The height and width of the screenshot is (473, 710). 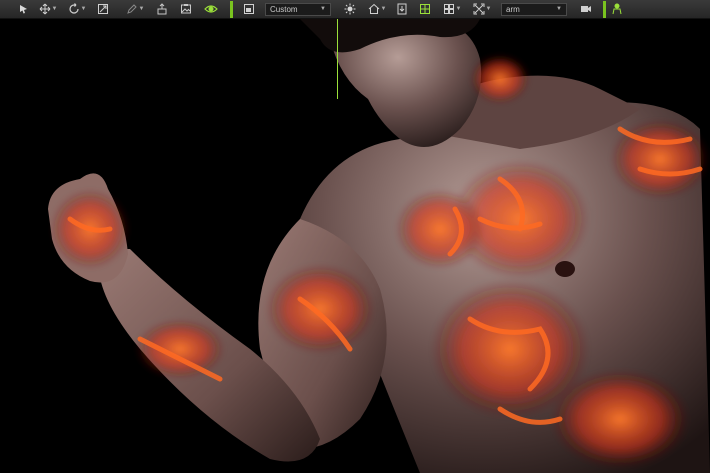 What do you see at coordinates (337, 59) in the screenshot?
I see `viewport-guide-line` at bounding box center [337, 59].